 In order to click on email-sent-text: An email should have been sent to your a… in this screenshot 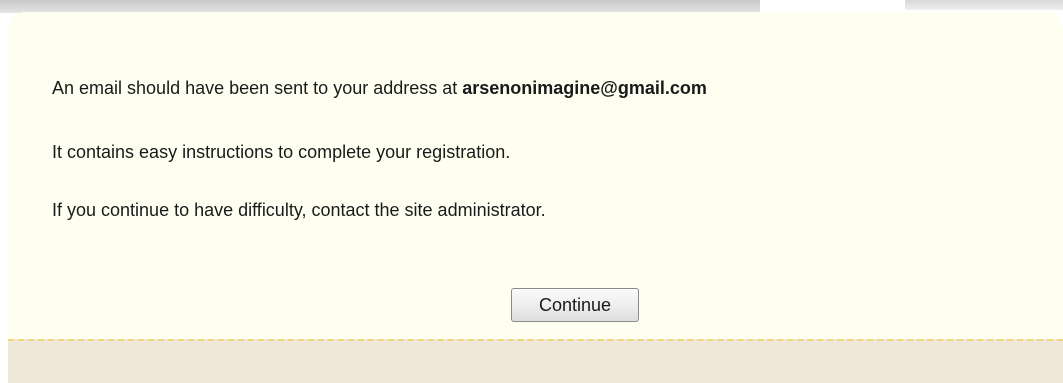, I will do `click(257, 88)`.